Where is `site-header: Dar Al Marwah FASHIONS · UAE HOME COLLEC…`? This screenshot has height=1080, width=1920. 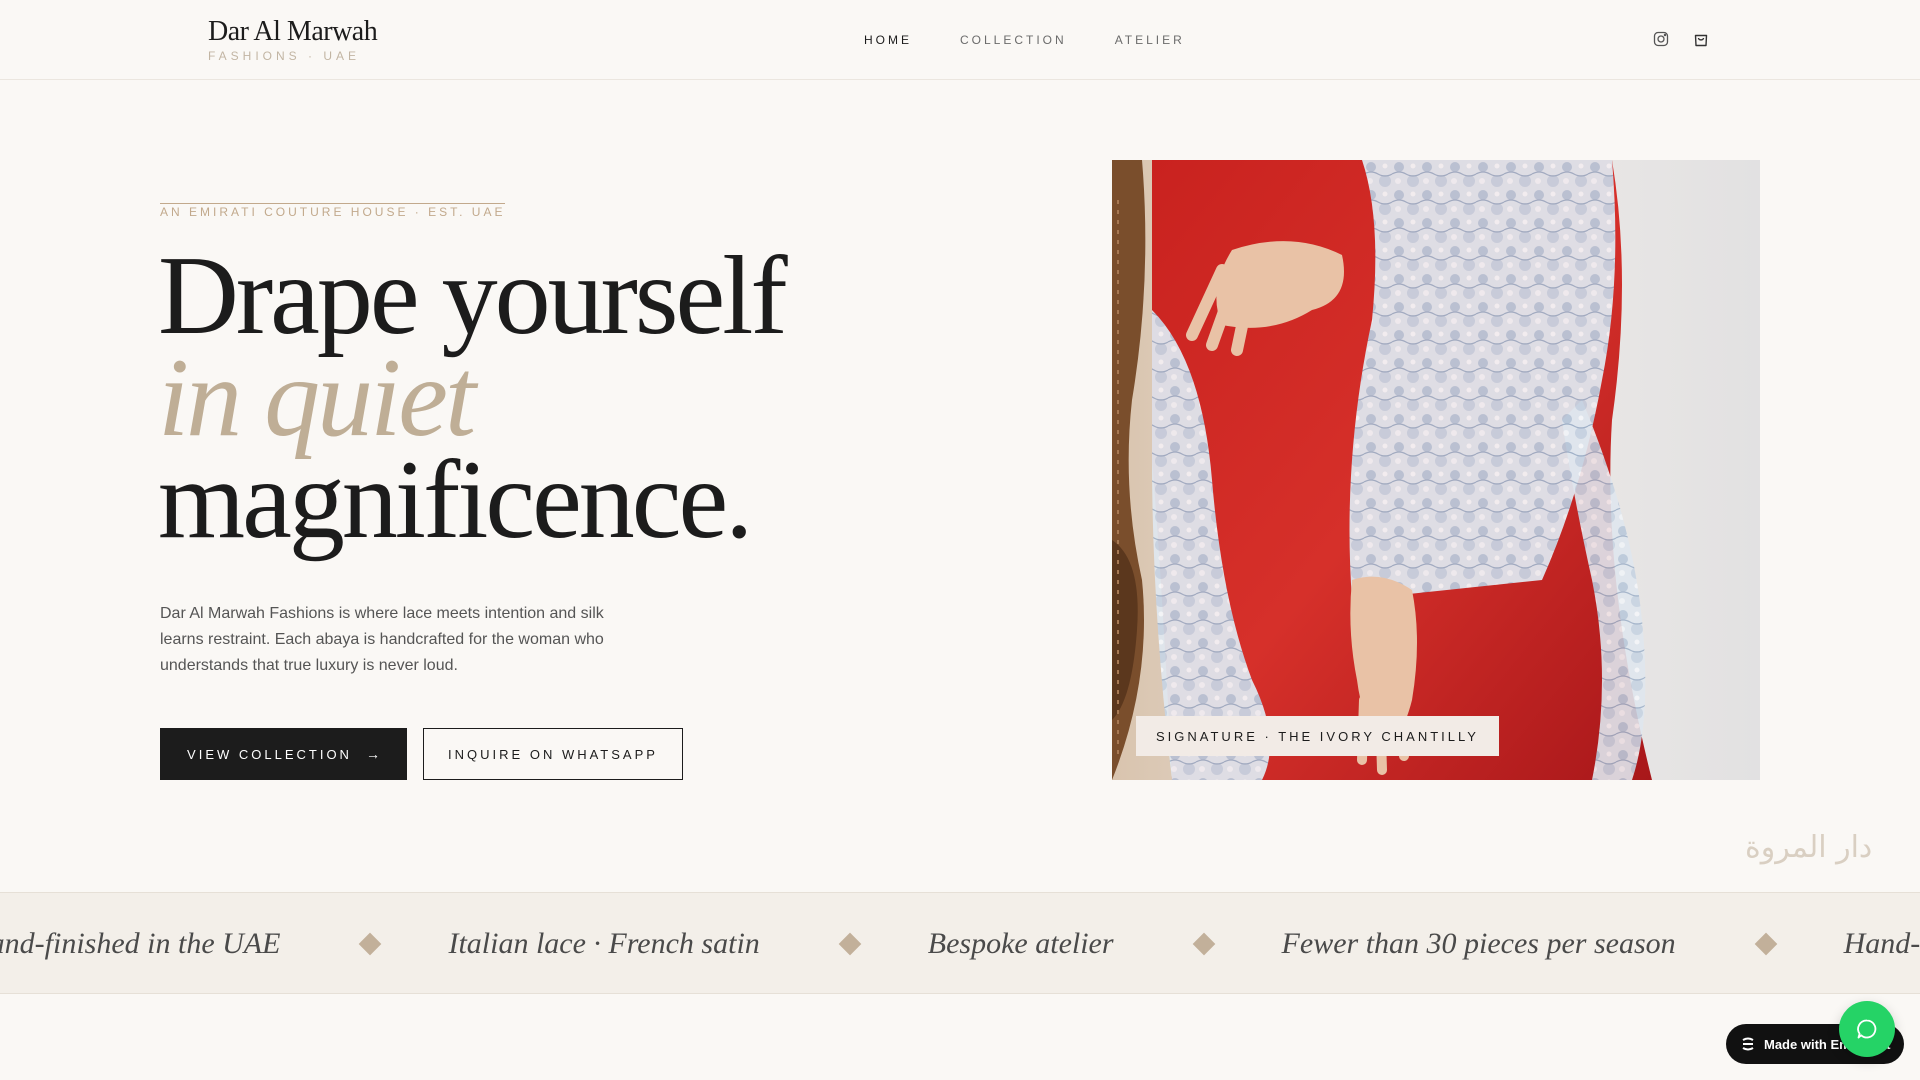
site-header: Dar Al Marwah FASHIONS · UAE HOME COLLEC… is located at coordinates (960, 40).